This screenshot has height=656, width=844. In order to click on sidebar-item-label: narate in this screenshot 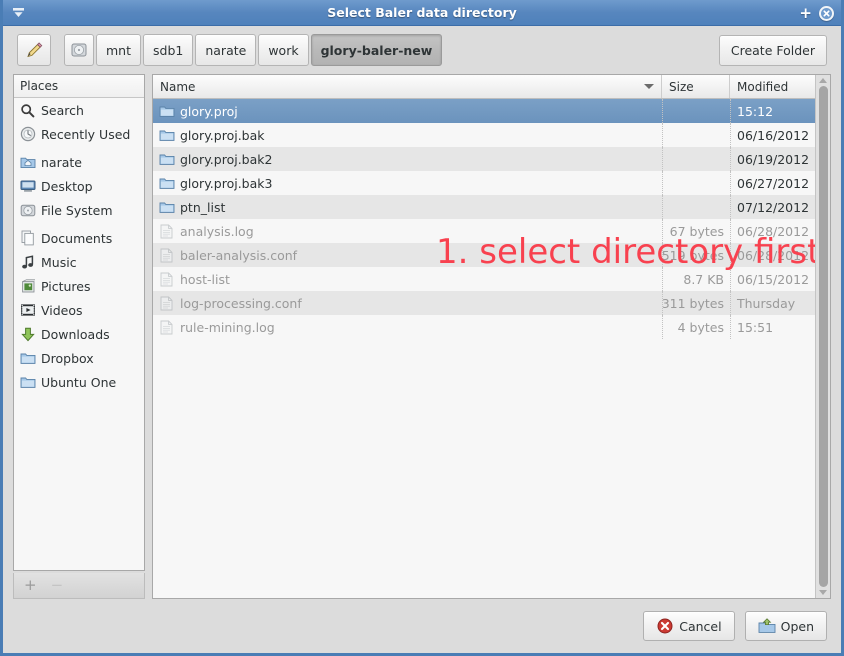, I will do `click(61, 162)`.